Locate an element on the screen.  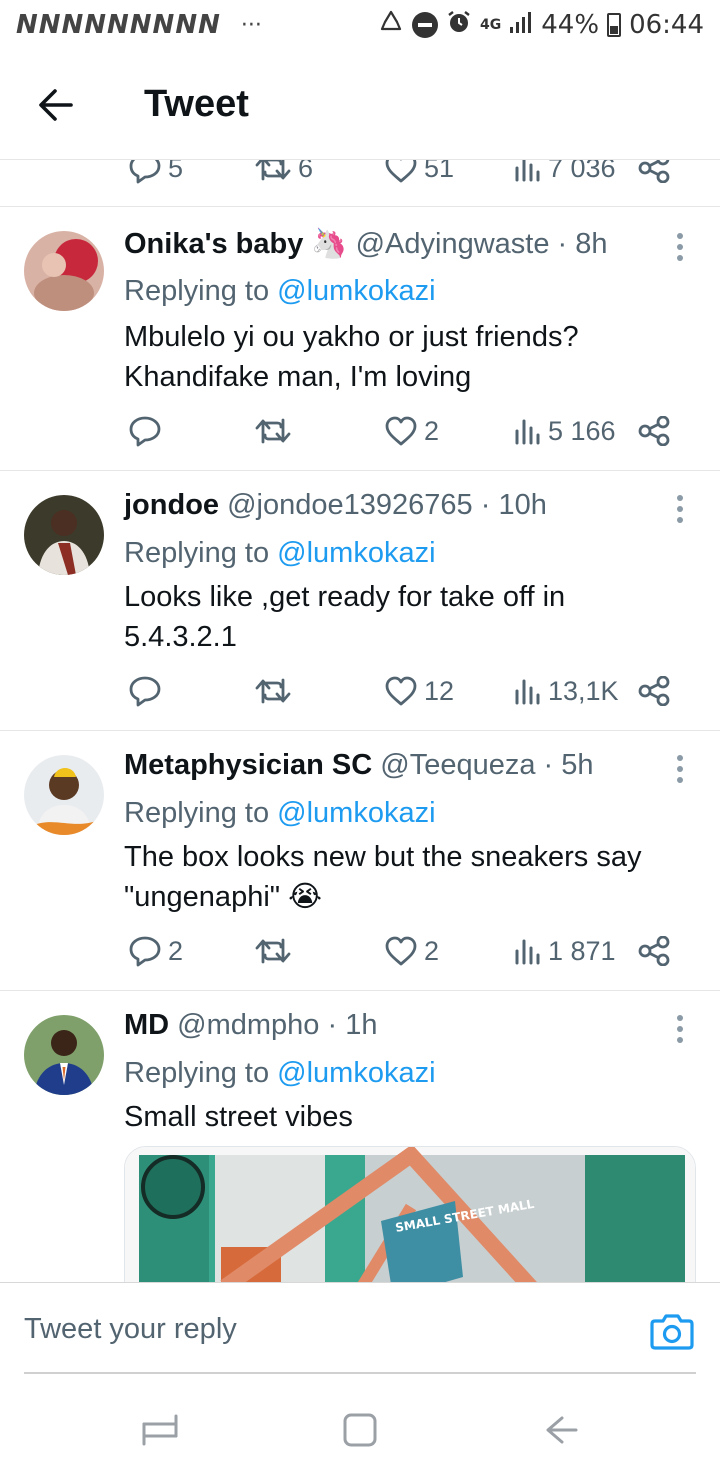
reply-button: 5 is located at coordinates (155, 175).